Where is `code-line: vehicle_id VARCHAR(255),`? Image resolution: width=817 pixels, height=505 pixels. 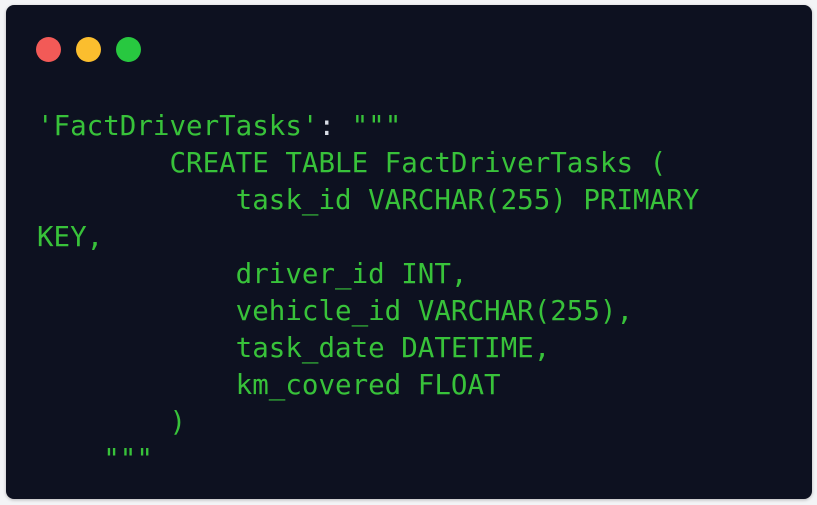
code-line: vehicle_id VARCHAR(255), is located at coordinates (335, 311).